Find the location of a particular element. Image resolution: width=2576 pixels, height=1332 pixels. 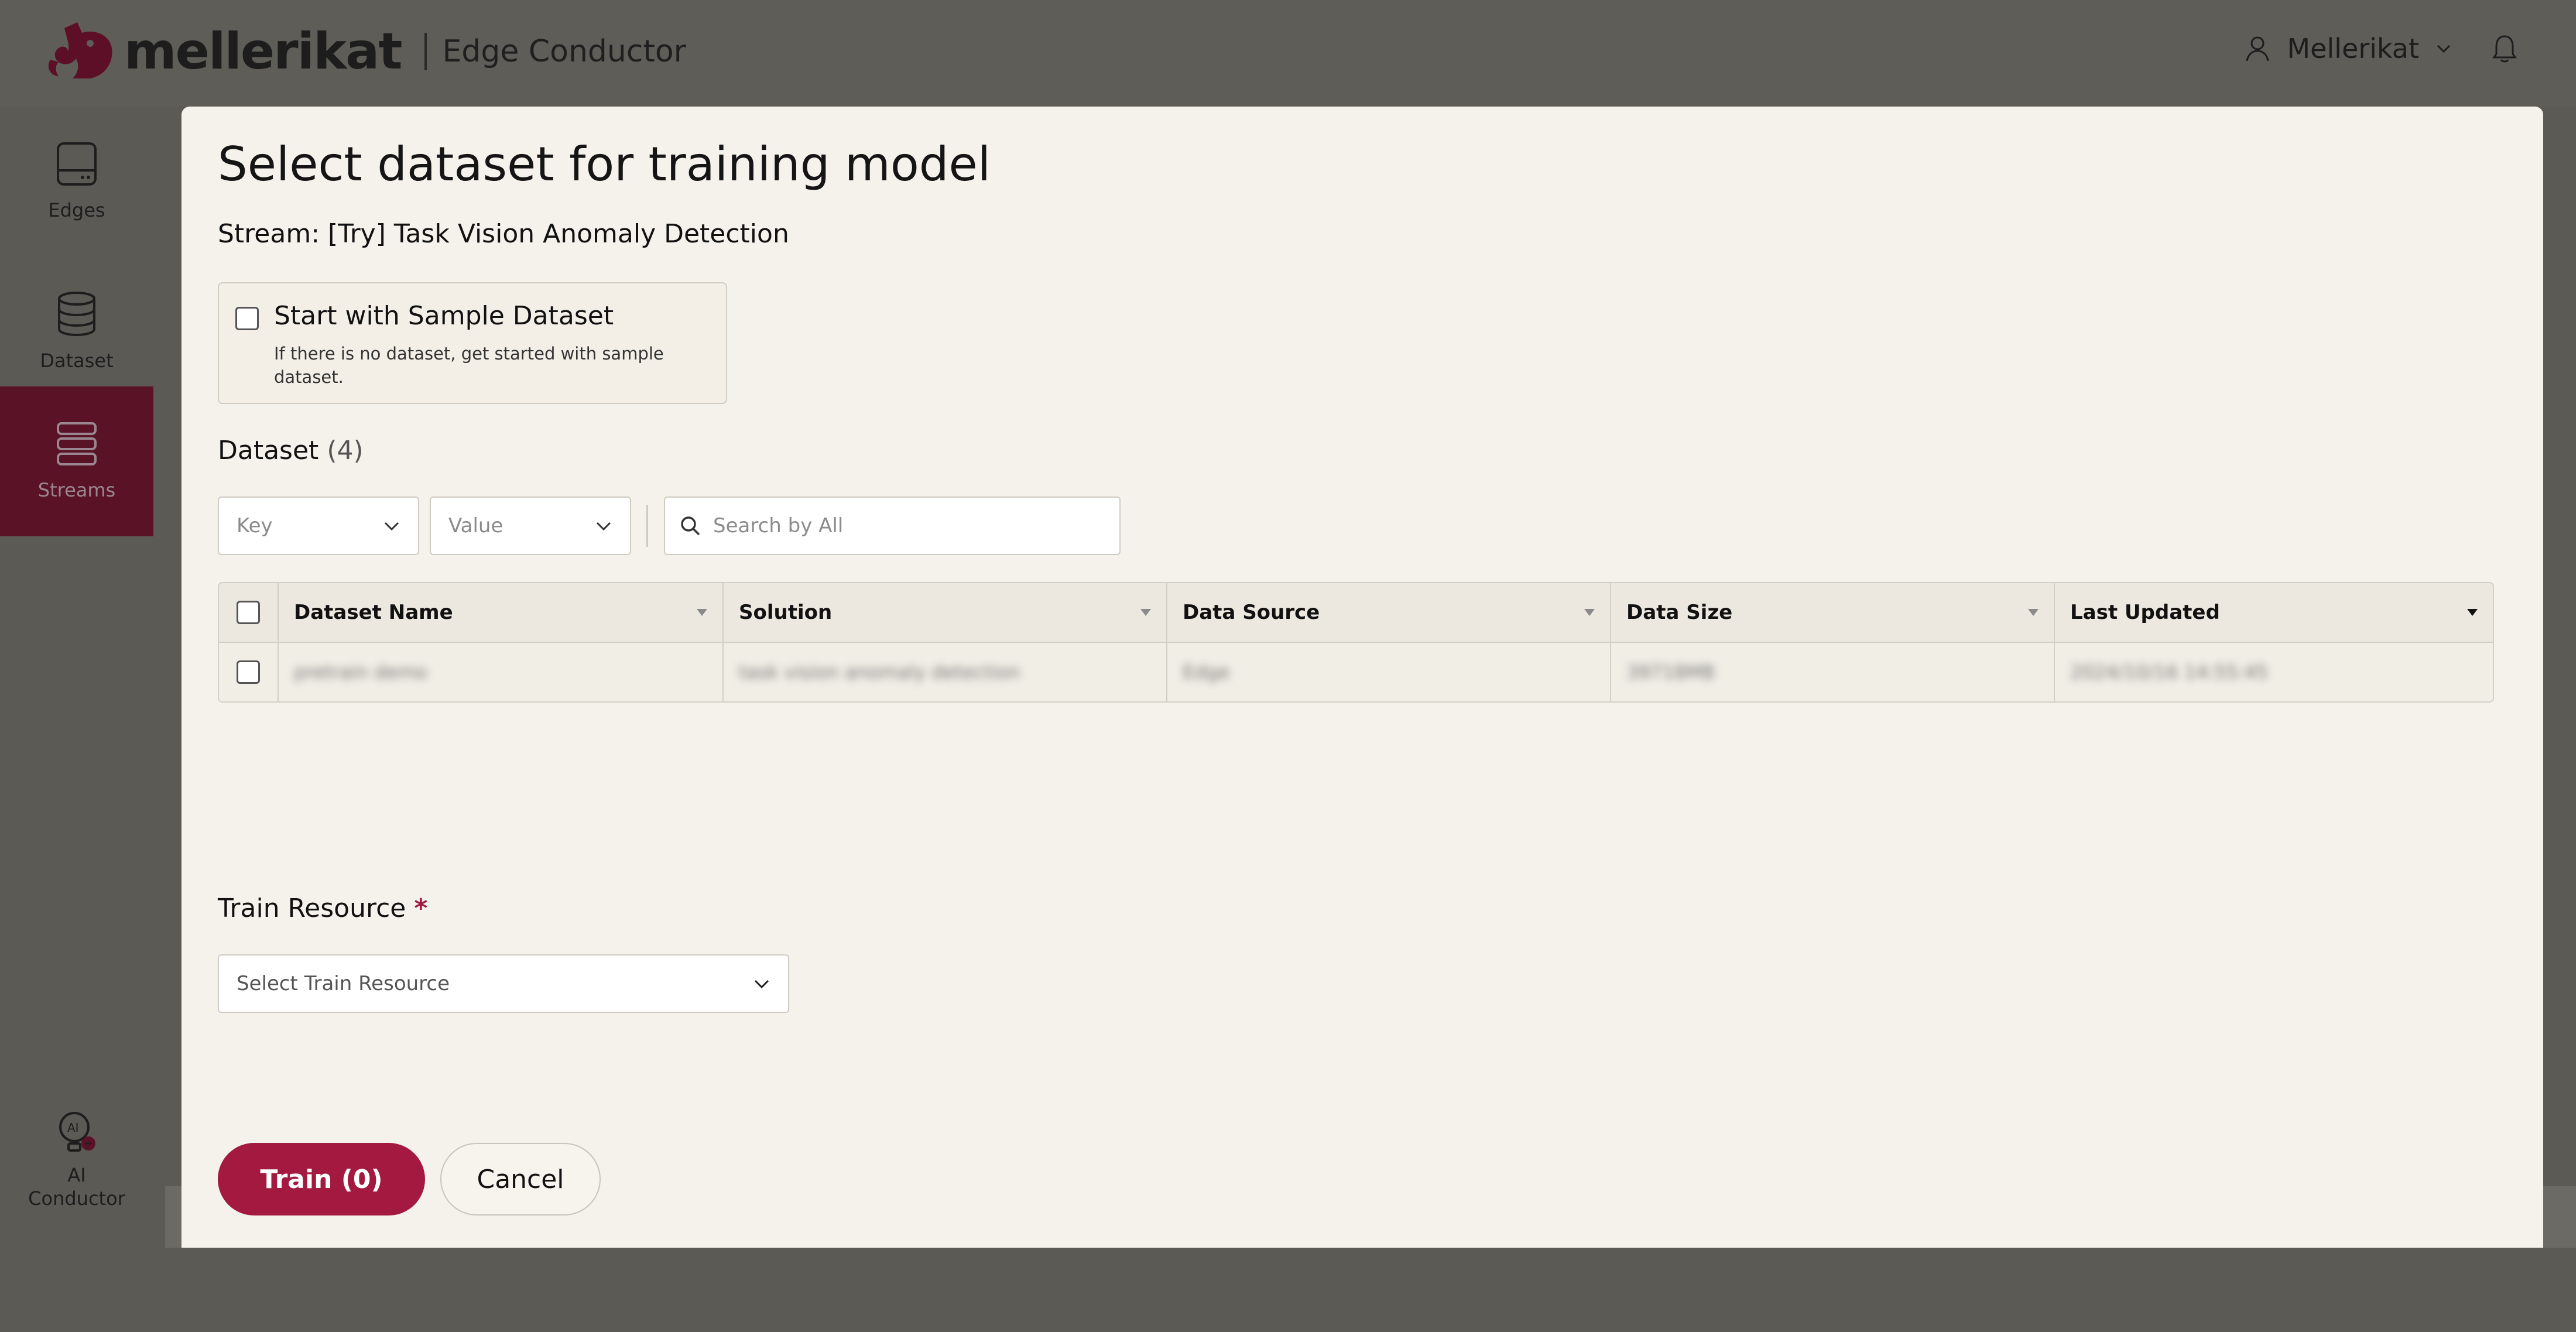

edge-device-icon is located at coordinates (77, 164).